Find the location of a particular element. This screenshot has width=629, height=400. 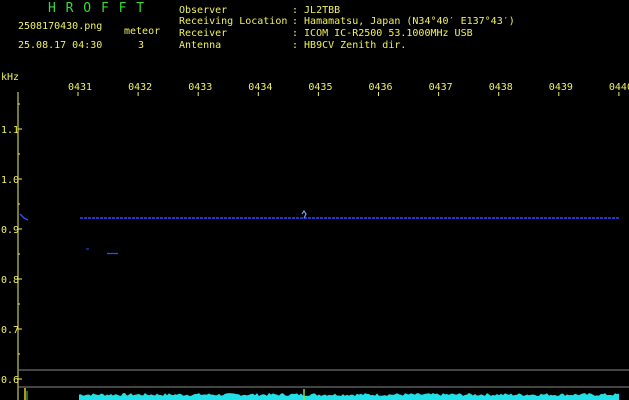

x-tick-label: 0436 is located at coordinates (381, 87).